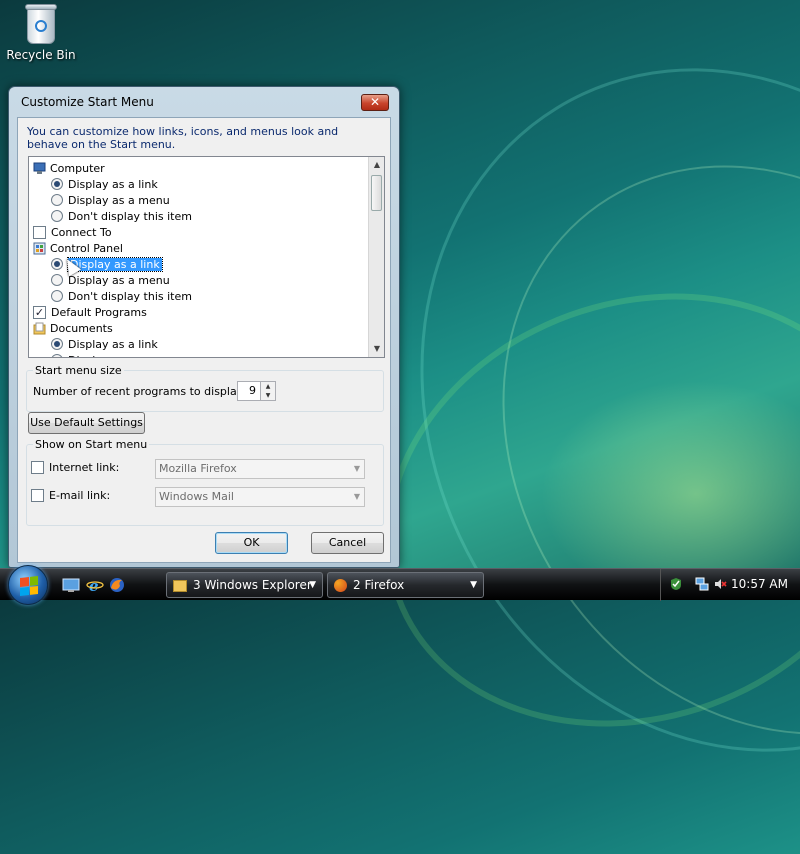  I want to click on task-label: 2 Firefox, so click(379, 585).